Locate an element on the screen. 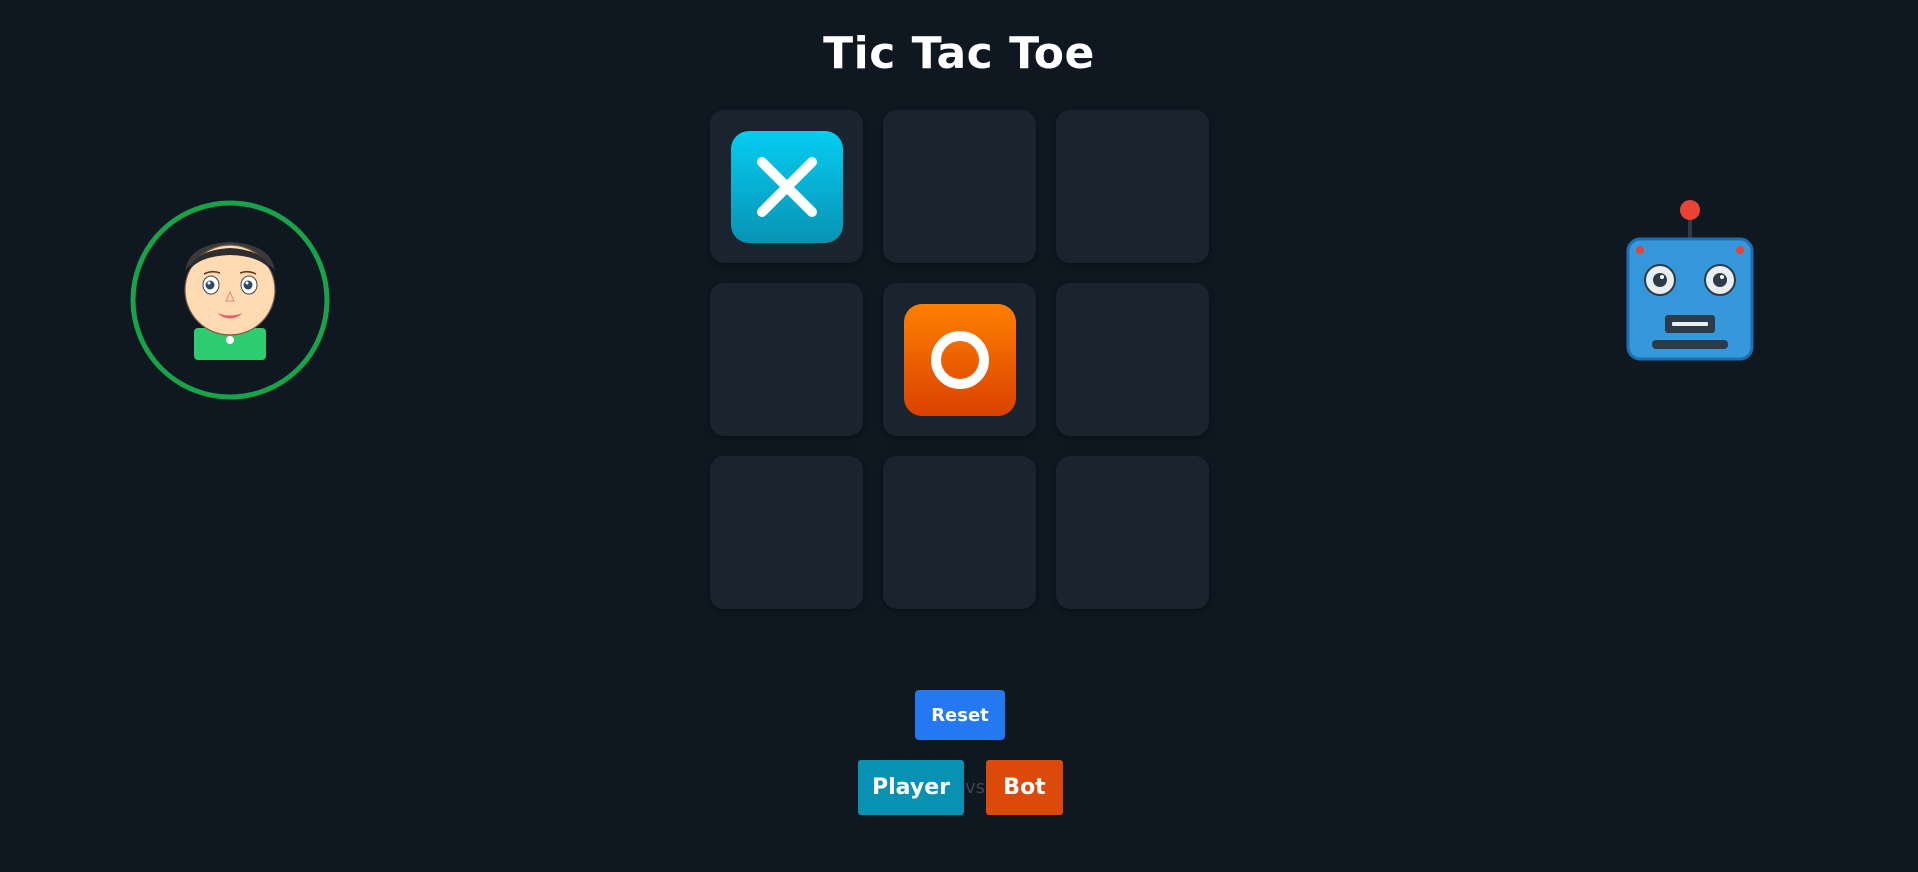 The width and height of the screenshot is (1918, 872). reset-button: Reset is located at coordinates (960, 715).